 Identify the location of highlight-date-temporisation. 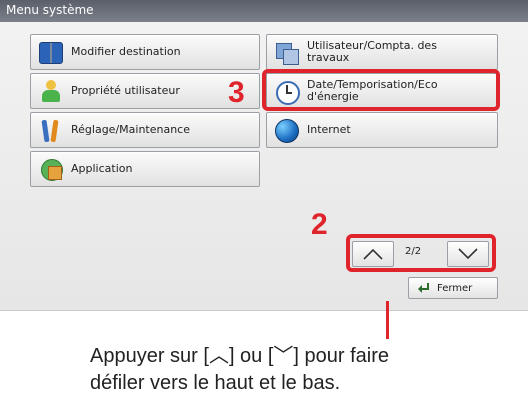
(381, 90).